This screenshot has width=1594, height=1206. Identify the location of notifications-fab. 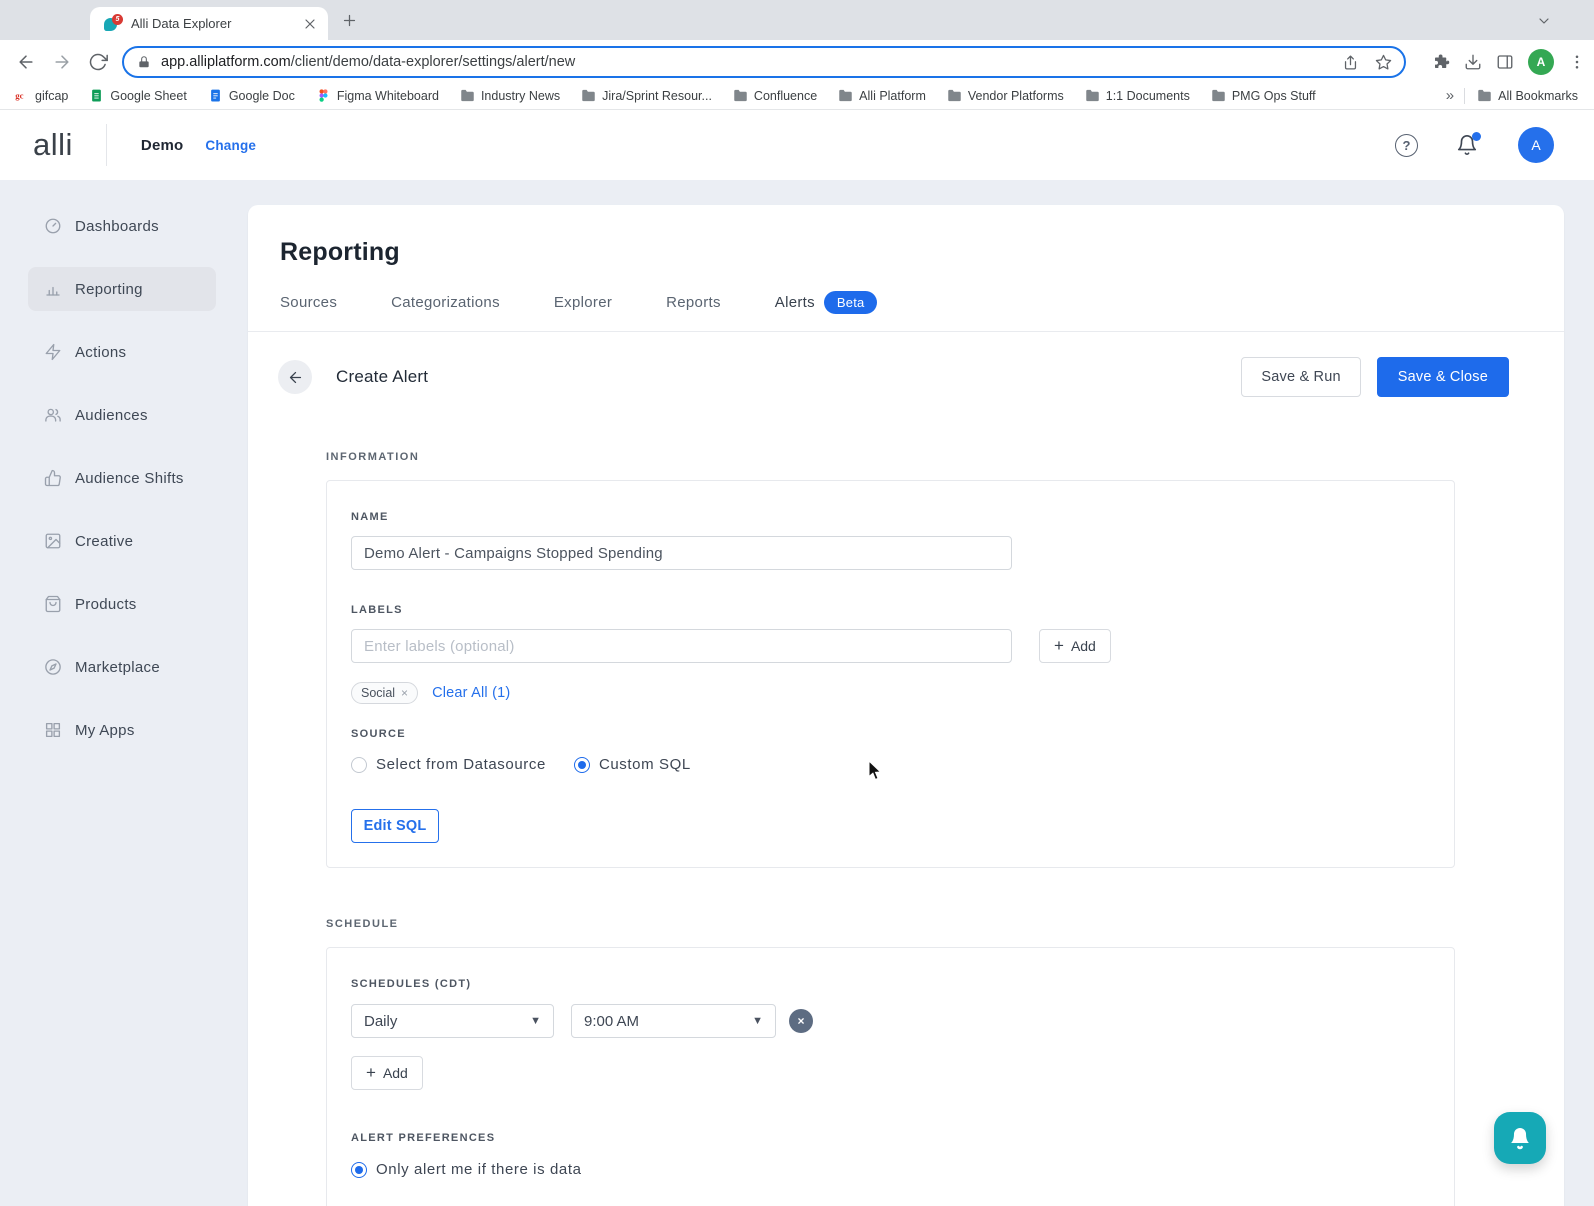
(1520, 1138).